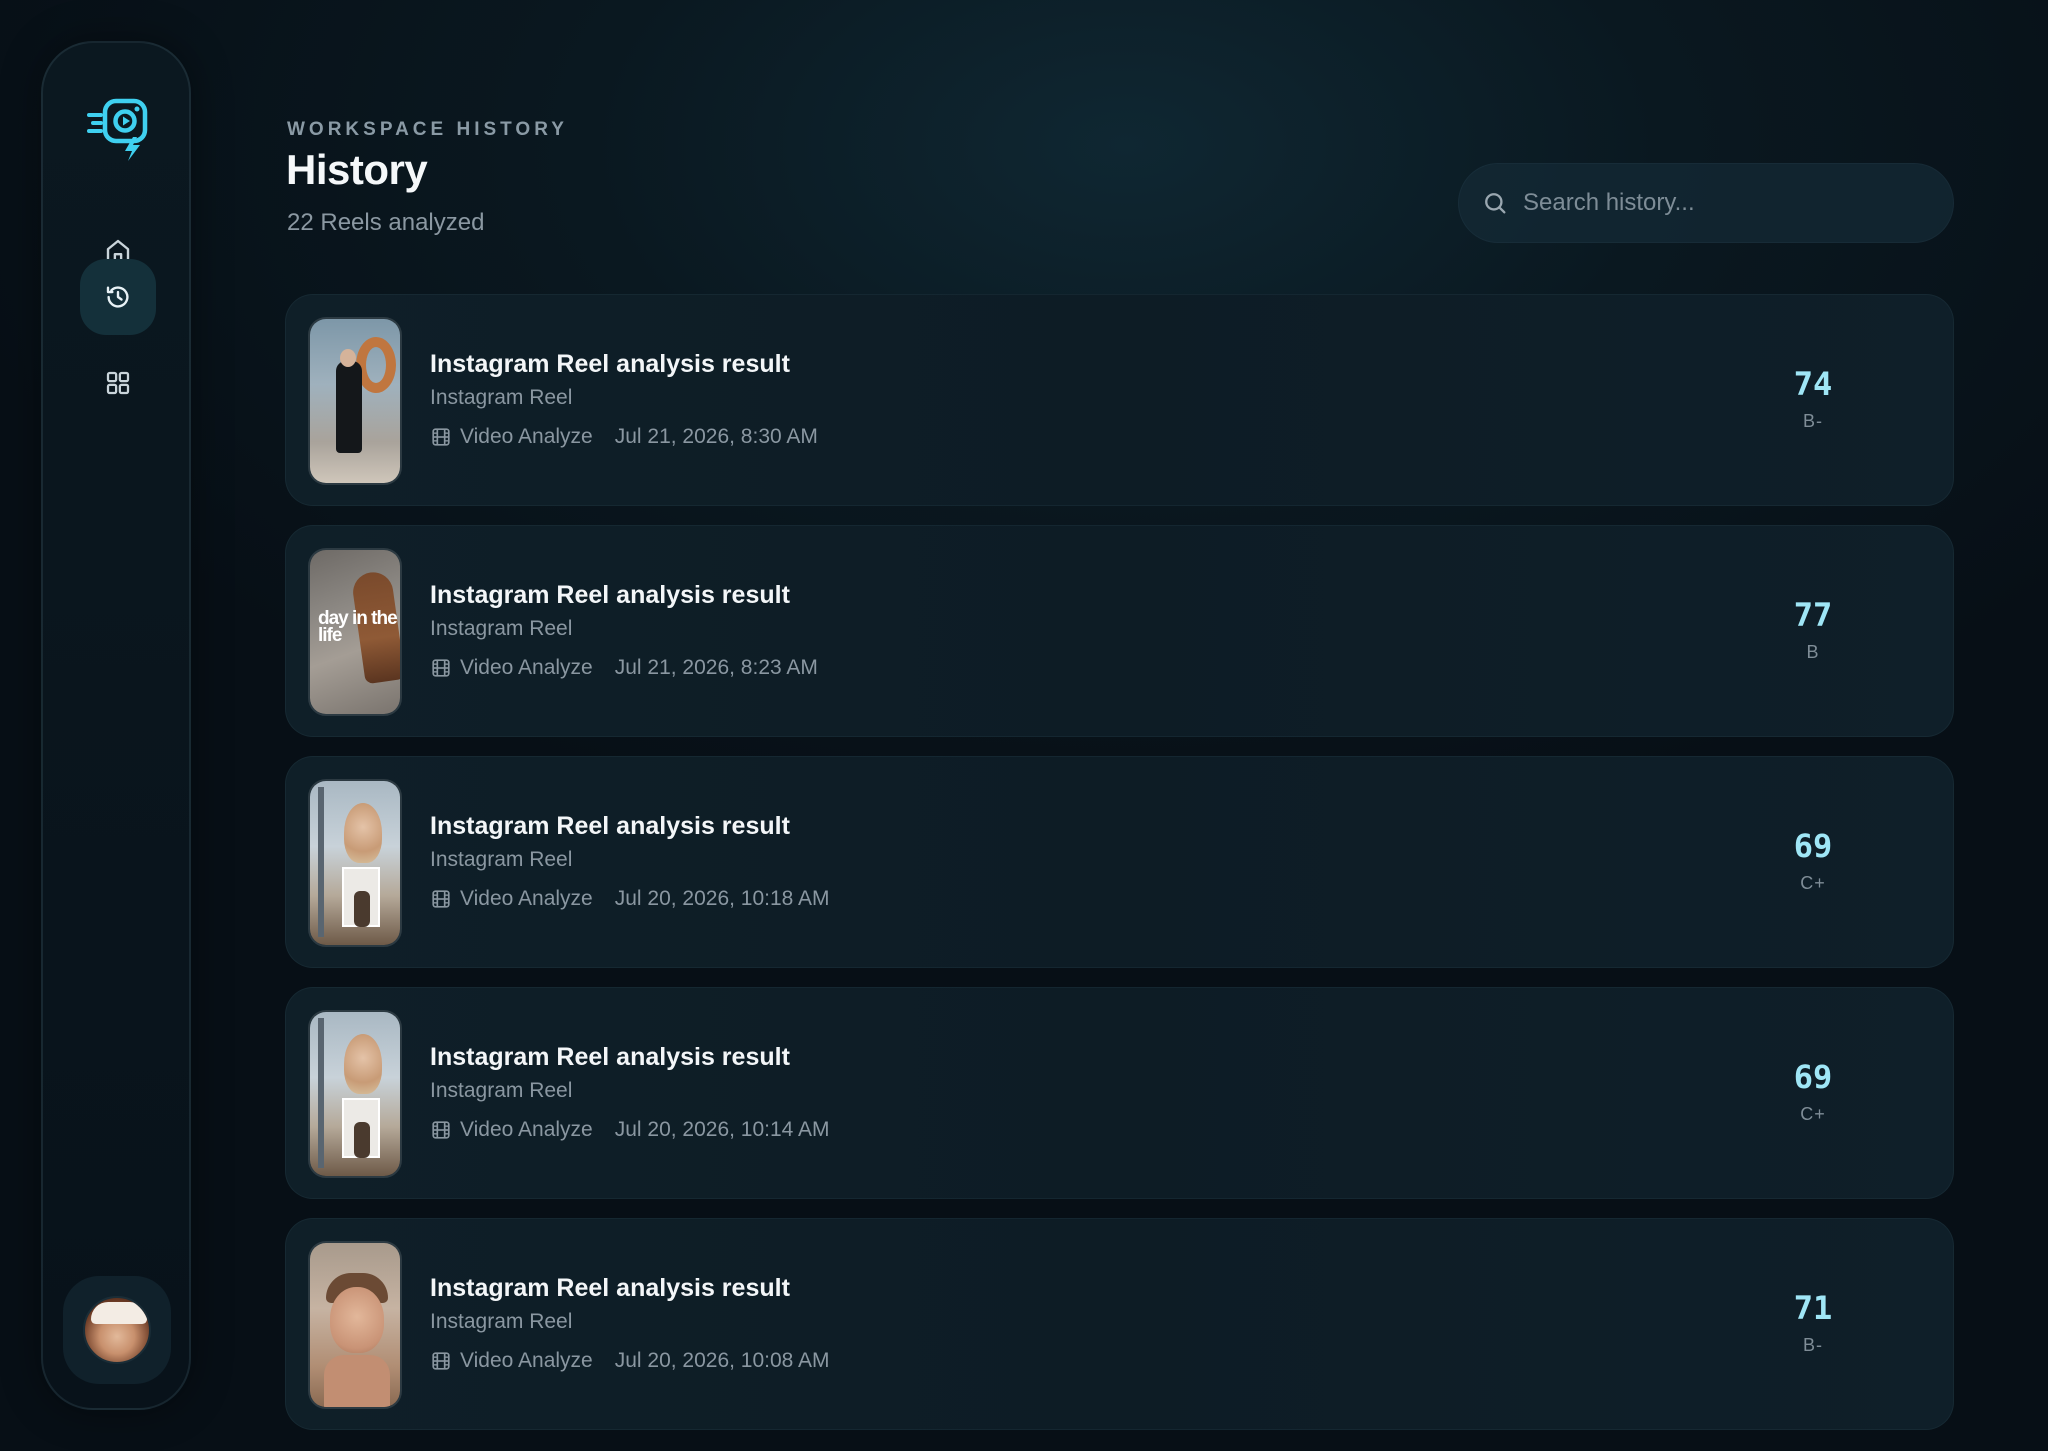 The width and height of the screenshot is (2048, 1451). What do you see at coordinates (722, 898) in the screenshot?
I see `entry-date: Jul 20, 2026, 10:18 AM` at bounding box center [722, 898].